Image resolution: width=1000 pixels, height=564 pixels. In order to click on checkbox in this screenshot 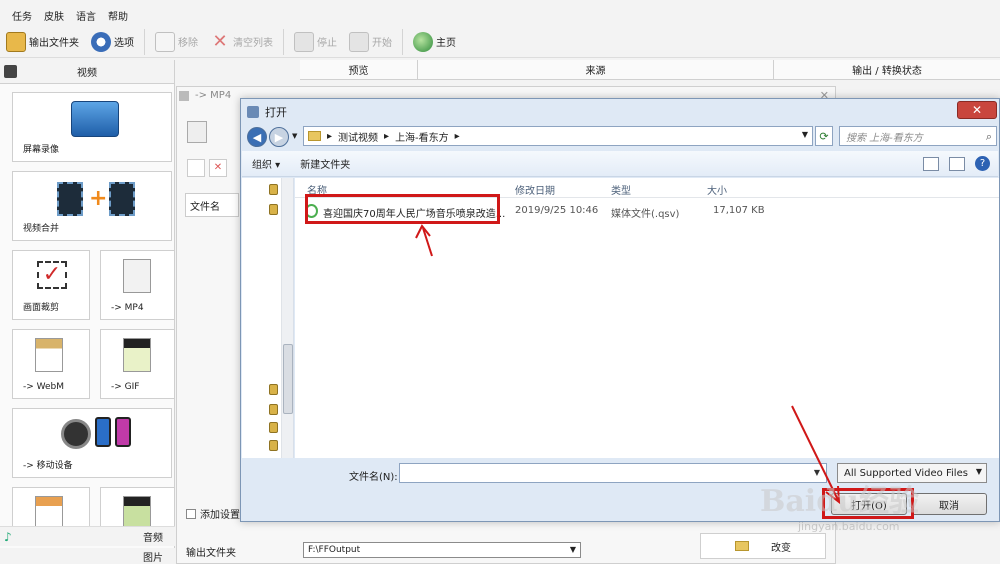, I will do `click(191, 513)`.